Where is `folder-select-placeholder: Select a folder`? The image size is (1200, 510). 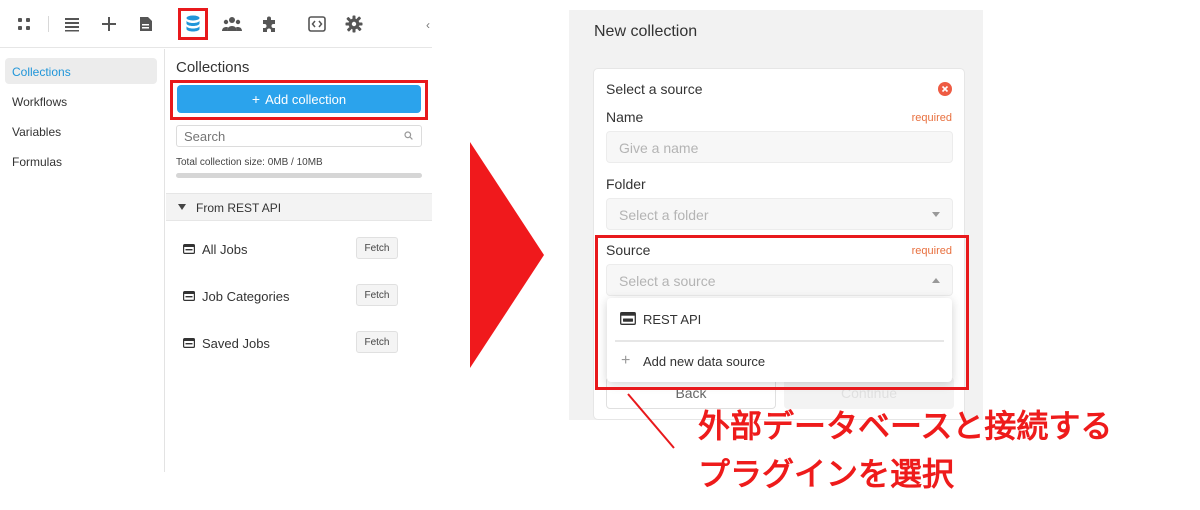
folder-select-placeholder: Select a folder is located at coordinates (664, 215).